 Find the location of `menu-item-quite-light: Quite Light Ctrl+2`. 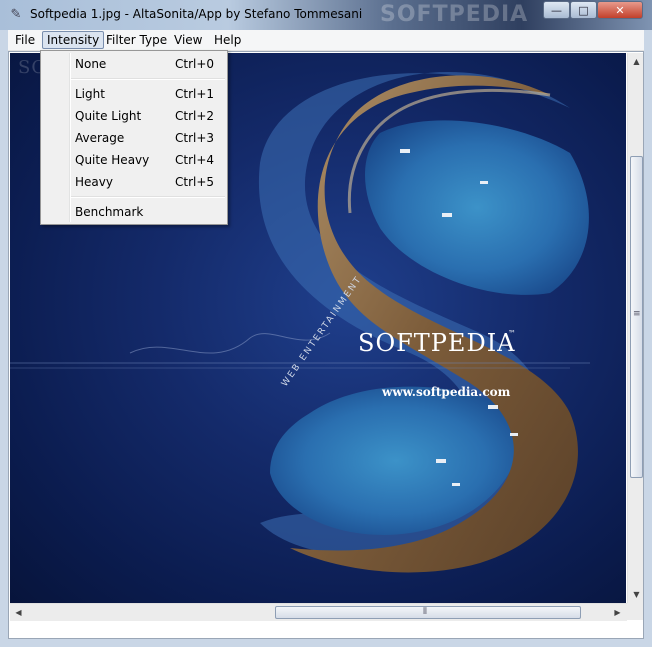

menu-item-quite-light: Quite Light Ctrl+2 is located at coordinates (134, 116).